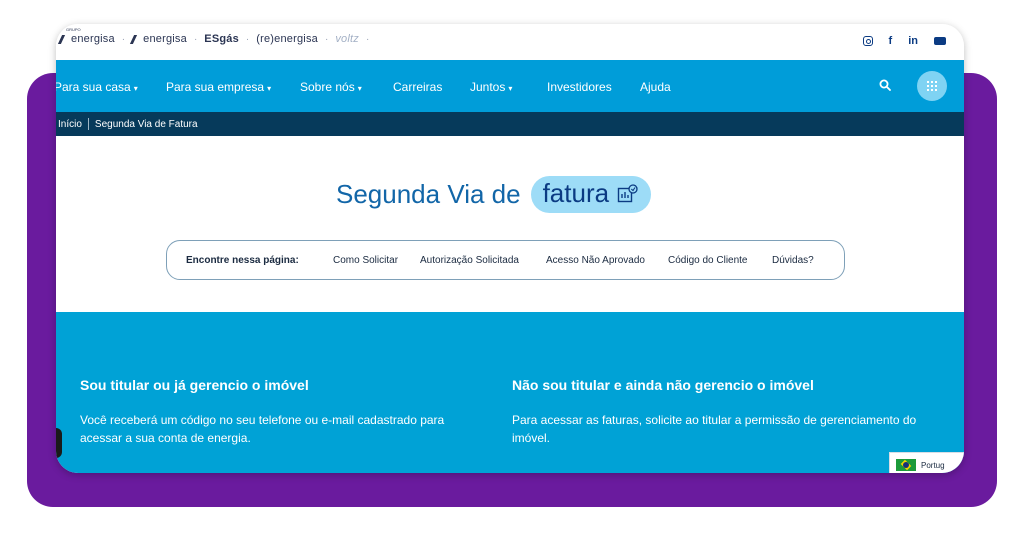 The image size is (1024, 536). I want to click on nav-item-carreiras: Carreiras, so click(417, 87).